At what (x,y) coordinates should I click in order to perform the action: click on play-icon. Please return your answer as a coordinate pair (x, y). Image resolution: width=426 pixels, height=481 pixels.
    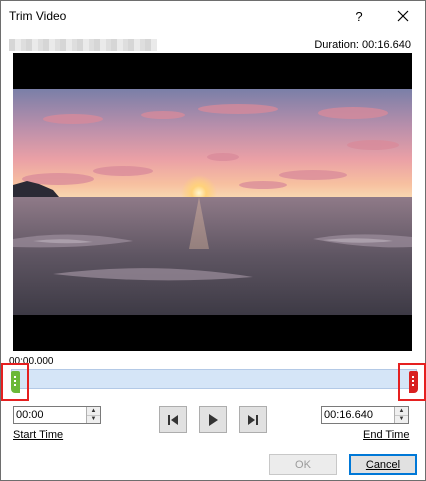
    Looking at the image, I should click on (213, 419).